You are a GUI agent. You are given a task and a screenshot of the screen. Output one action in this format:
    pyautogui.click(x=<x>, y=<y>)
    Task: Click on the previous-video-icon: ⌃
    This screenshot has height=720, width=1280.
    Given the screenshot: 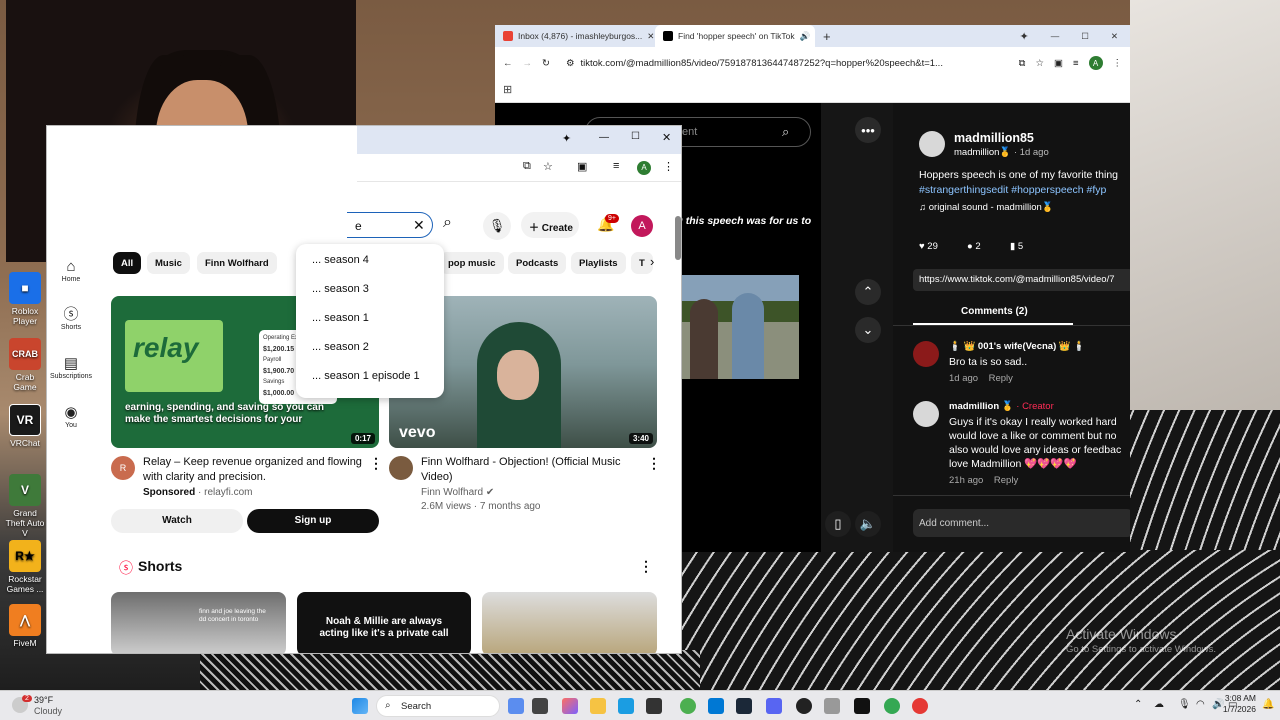 What is the action you would take?
    pyautogui.click(x=868, y=292)
    